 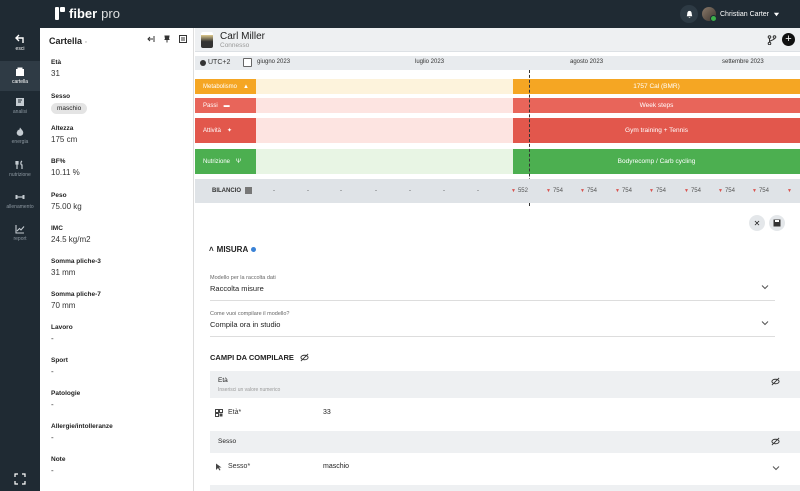 I want to click on nav-label: nutrizione, so click(x=20, y=175).